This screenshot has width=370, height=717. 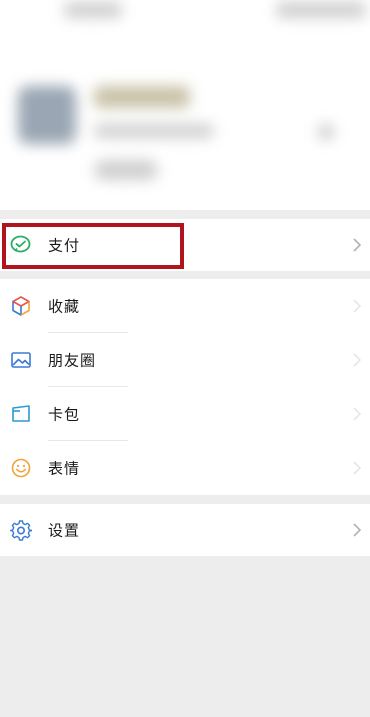 What do you see at coordinates (64, 530) in the screenshot?
I see `menu-item-label: 设置` at bounding box center [64, 530].